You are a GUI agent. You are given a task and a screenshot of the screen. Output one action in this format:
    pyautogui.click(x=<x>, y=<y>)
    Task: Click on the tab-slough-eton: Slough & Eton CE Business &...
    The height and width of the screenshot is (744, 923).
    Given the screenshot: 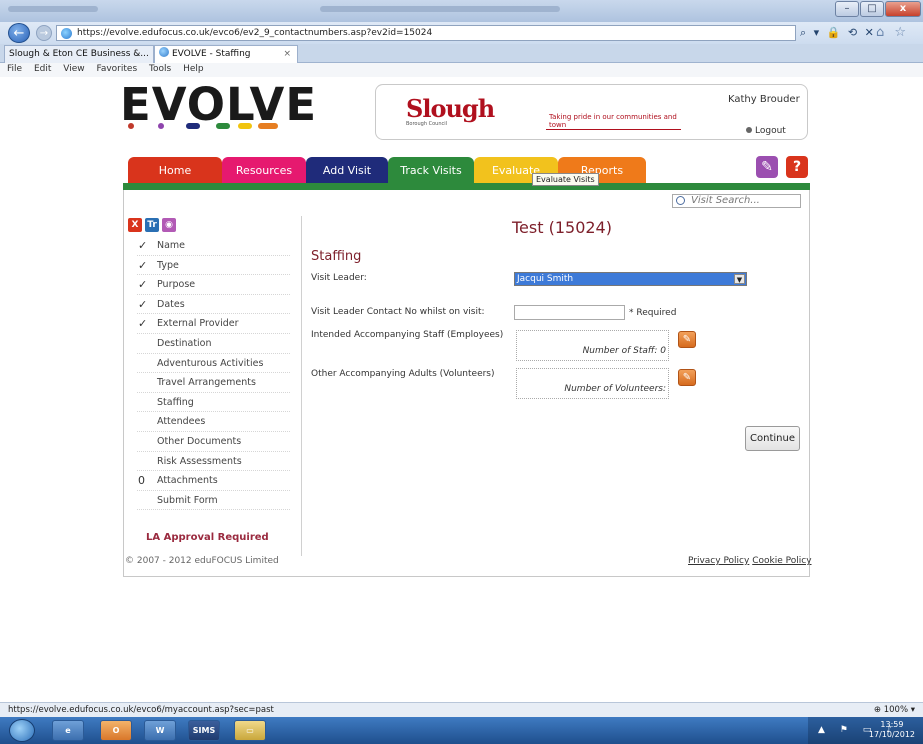 What is the action you would take?
    pyautogui.click(x=79, y=54)
    